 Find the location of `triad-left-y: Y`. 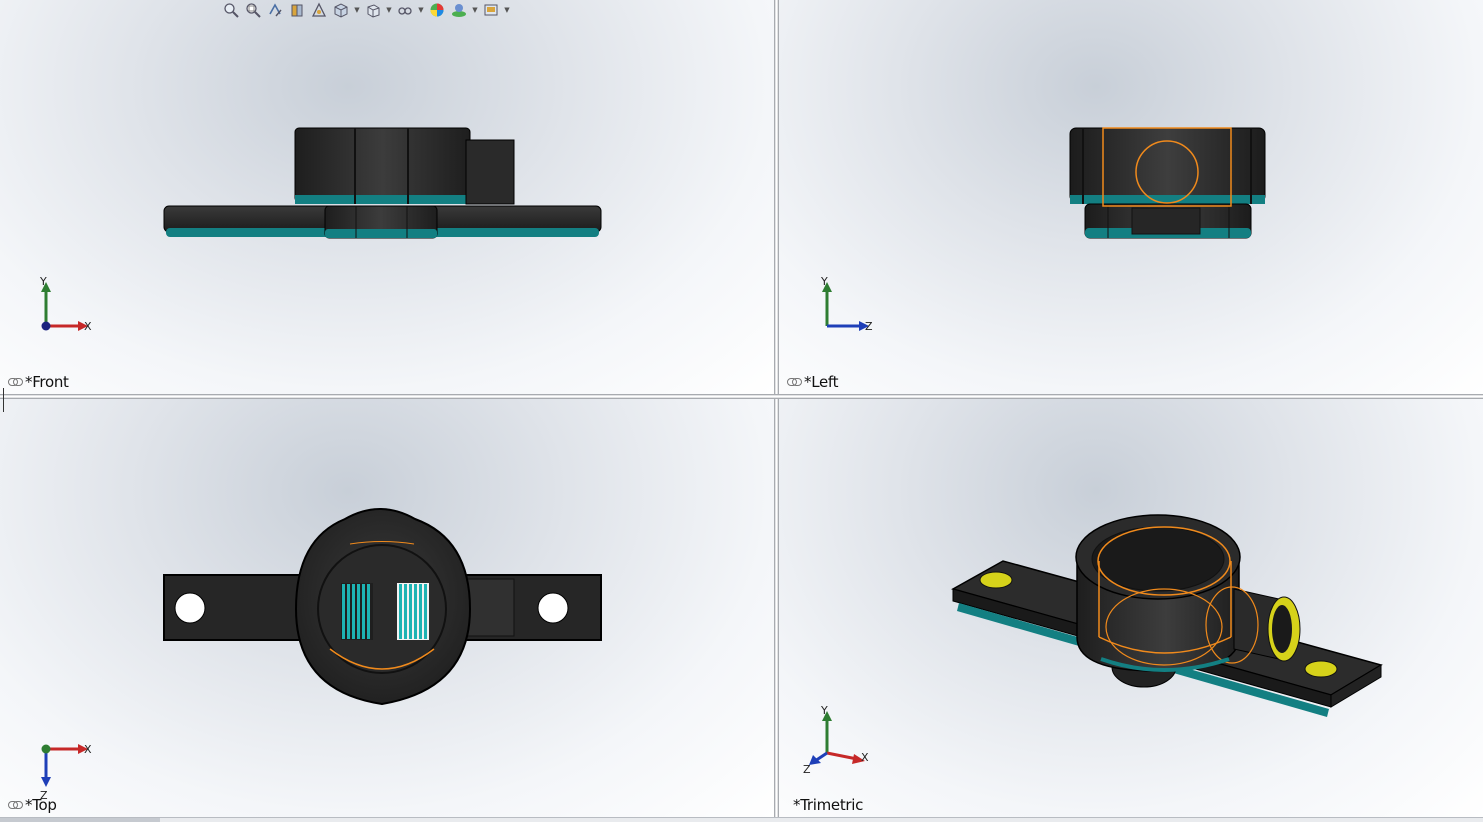

triad-left-y: Y is located at coordinates (824, 281).